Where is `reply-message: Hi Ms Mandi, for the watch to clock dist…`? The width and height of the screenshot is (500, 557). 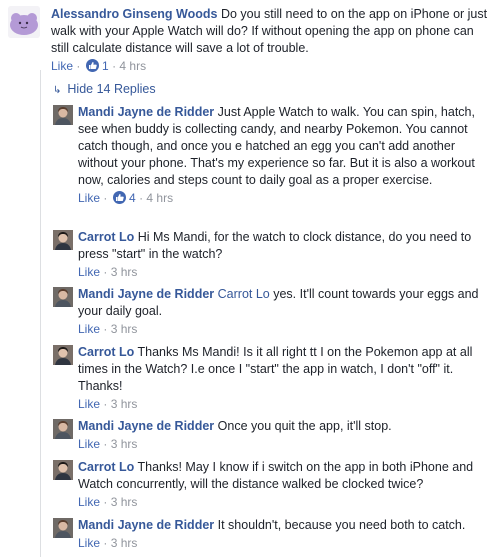 reply-message: Hi Ms Mandi, for the watch to clock dist… is located at coordinates (275, 245).